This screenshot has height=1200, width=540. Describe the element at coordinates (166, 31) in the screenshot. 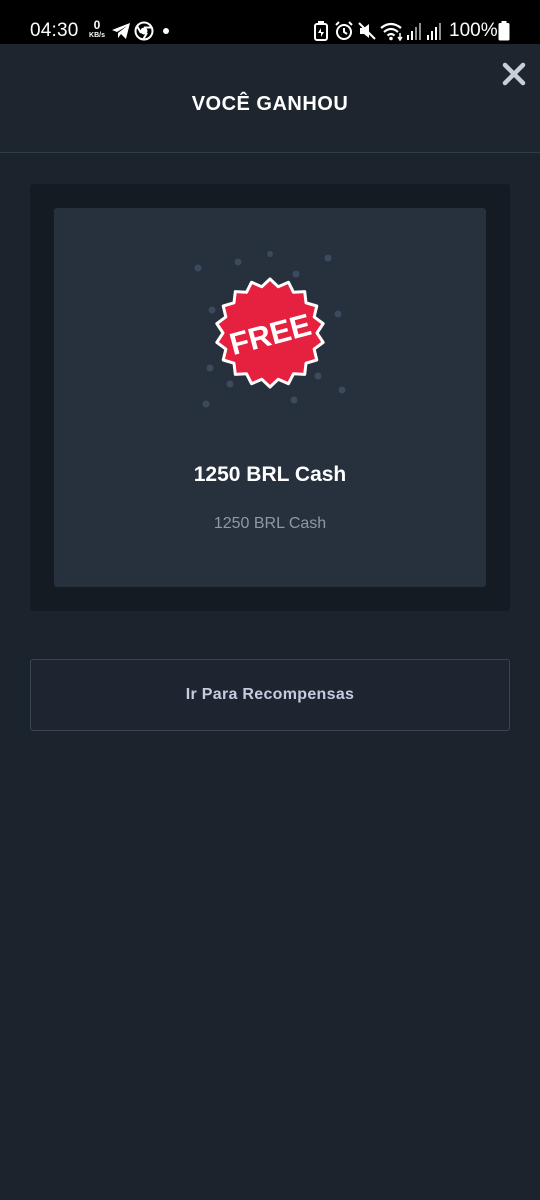

I see `dot-icon` at that location.